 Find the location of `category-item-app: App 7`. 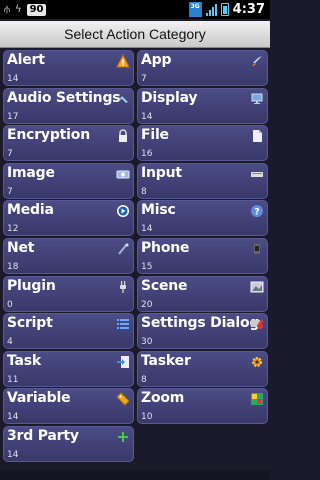

category-item-app: App 7 is located at coordinates (202, 68).